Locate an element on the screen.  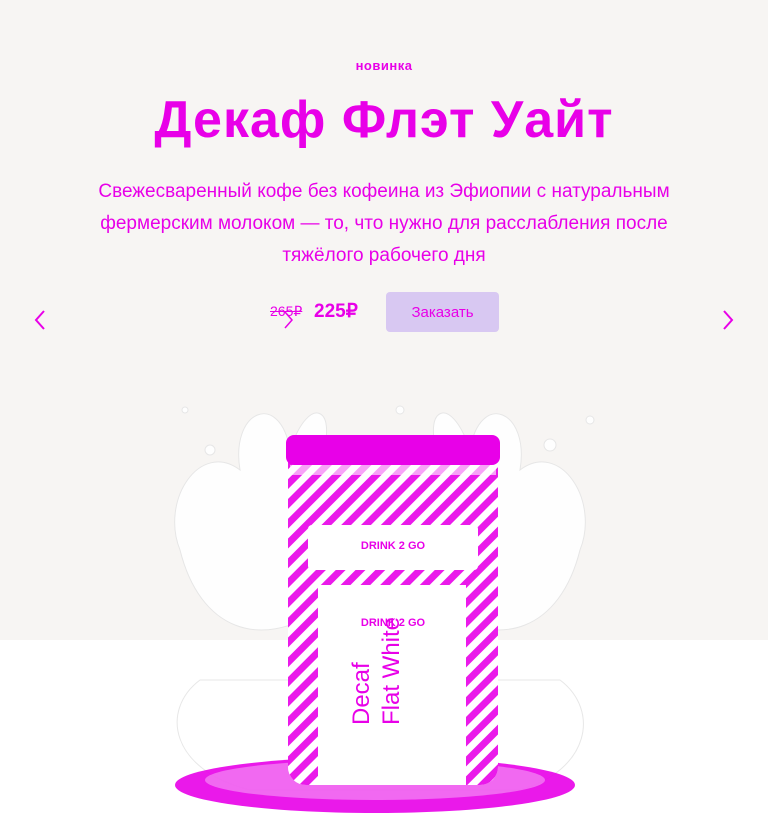
brand-logo-top: DRINK 2 GO is located at coordinates (393, 546).